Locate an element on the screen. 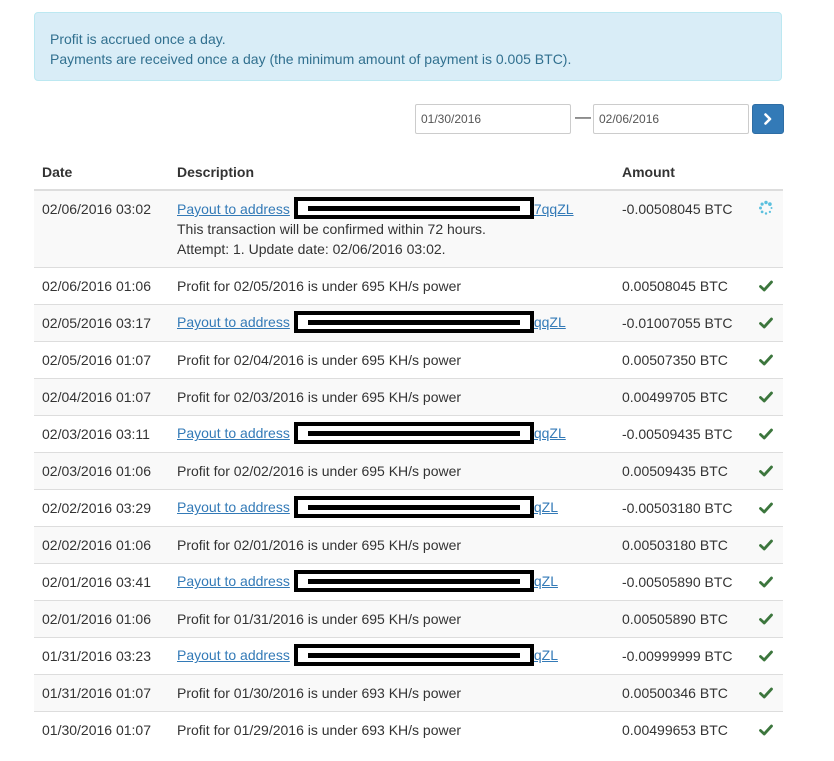 This screenshot has height=761, width=834. column-header-description: Description is located at coordinates (391, 173).